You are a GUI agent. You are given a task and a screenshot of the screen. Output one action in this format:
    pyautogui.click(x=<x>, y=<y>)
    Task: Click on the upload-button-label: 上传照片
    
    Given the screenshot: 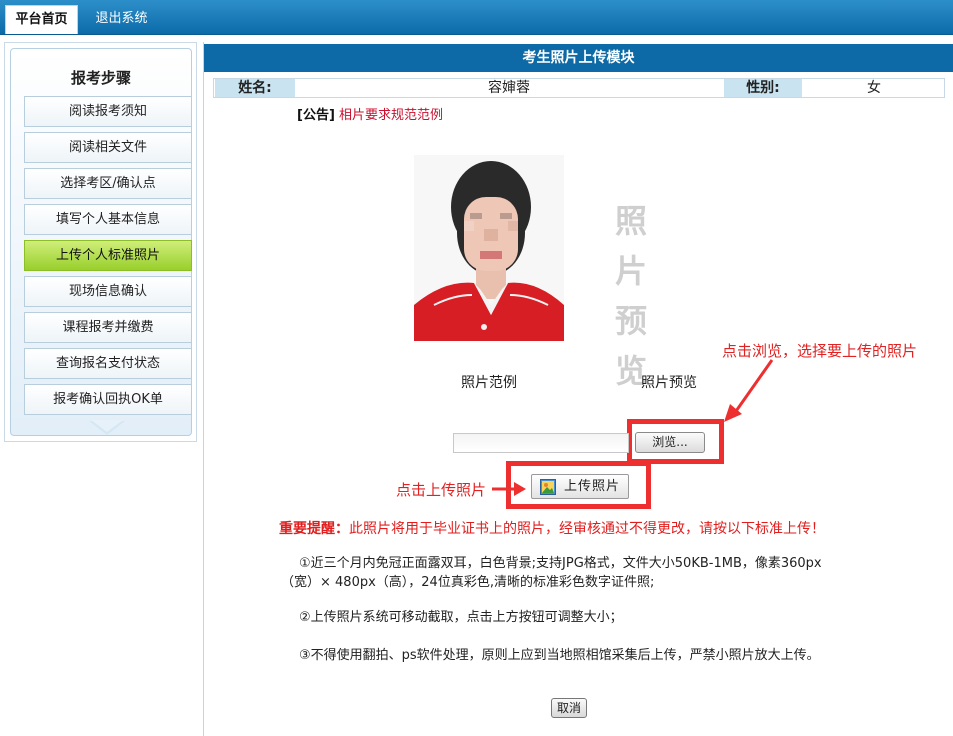 What is the action you would take?
    pyautogui.click(x=592, y=486)
    